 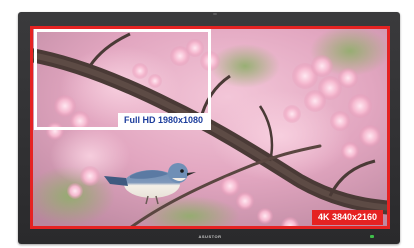 What do you see at coordinates (210, 236) in the screenshot?
I see `brand-logo: ASUSTOR` at bounding box center [210, 236].